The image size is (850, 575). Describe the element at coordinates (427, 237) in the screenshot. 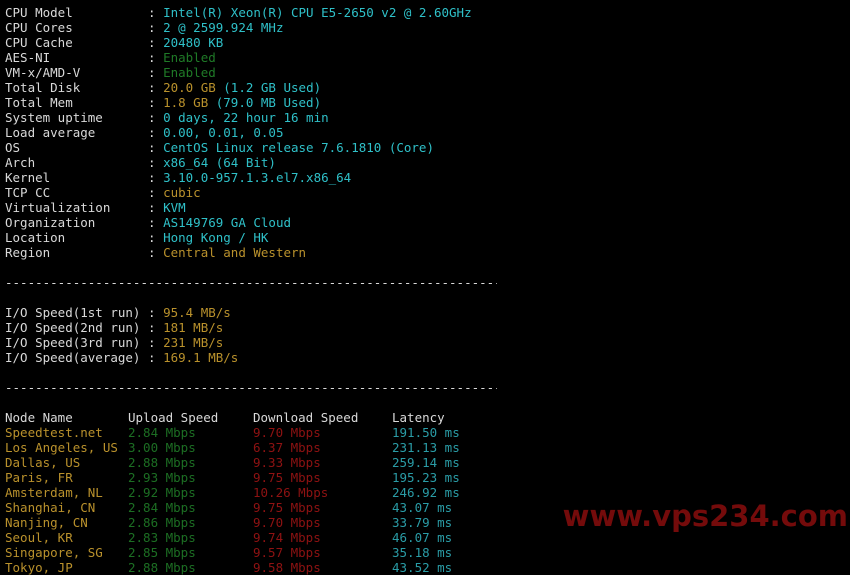

I see `sysinfo-row: Location: Hong Kong / HK` at that location.